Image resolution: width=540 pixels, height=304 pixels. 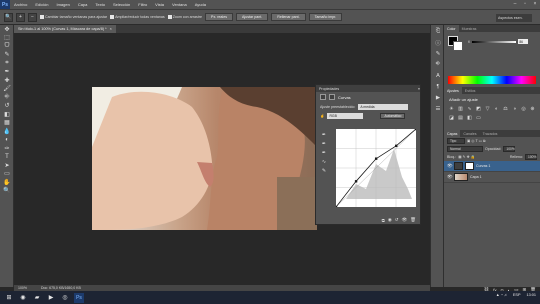 What do you see at coordinates (7, 140) in the screenshot?
I see `dodge-icon: ◐` at bounding box center [7, 140].